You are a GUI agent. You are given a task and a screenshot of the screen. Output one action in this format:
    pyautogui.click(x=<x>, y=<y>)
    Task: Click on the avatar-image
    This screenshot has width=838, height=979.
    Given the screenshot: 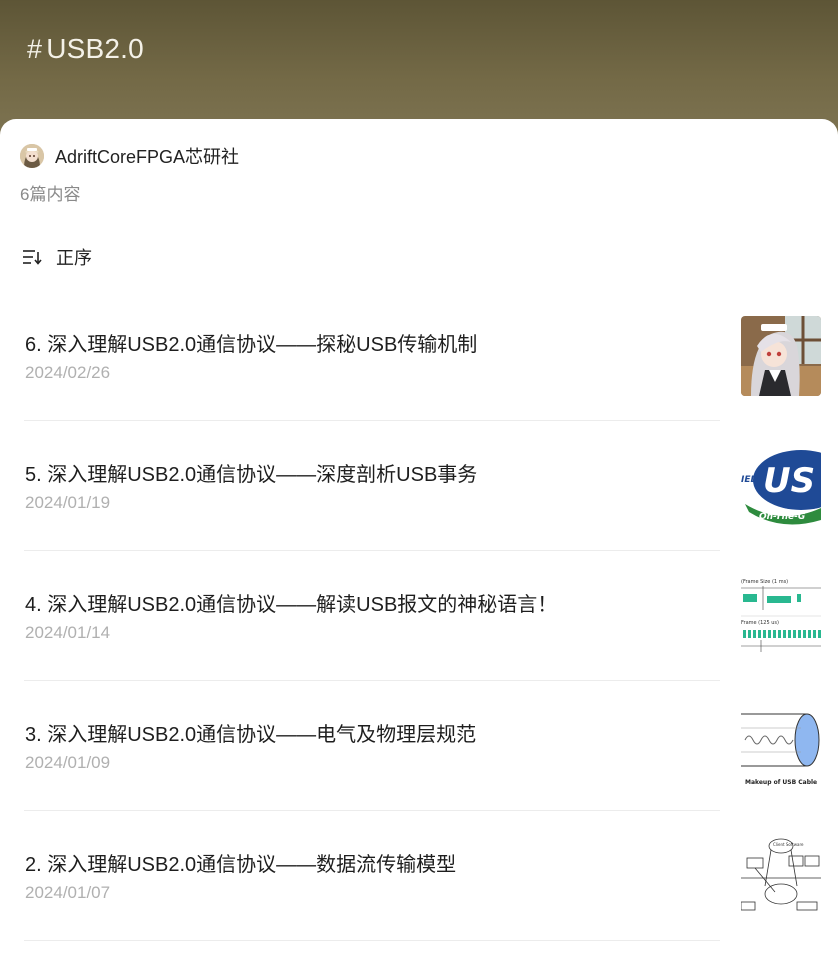 What is the action you would take?
    pyautogui.click(x=32, y=156)
    